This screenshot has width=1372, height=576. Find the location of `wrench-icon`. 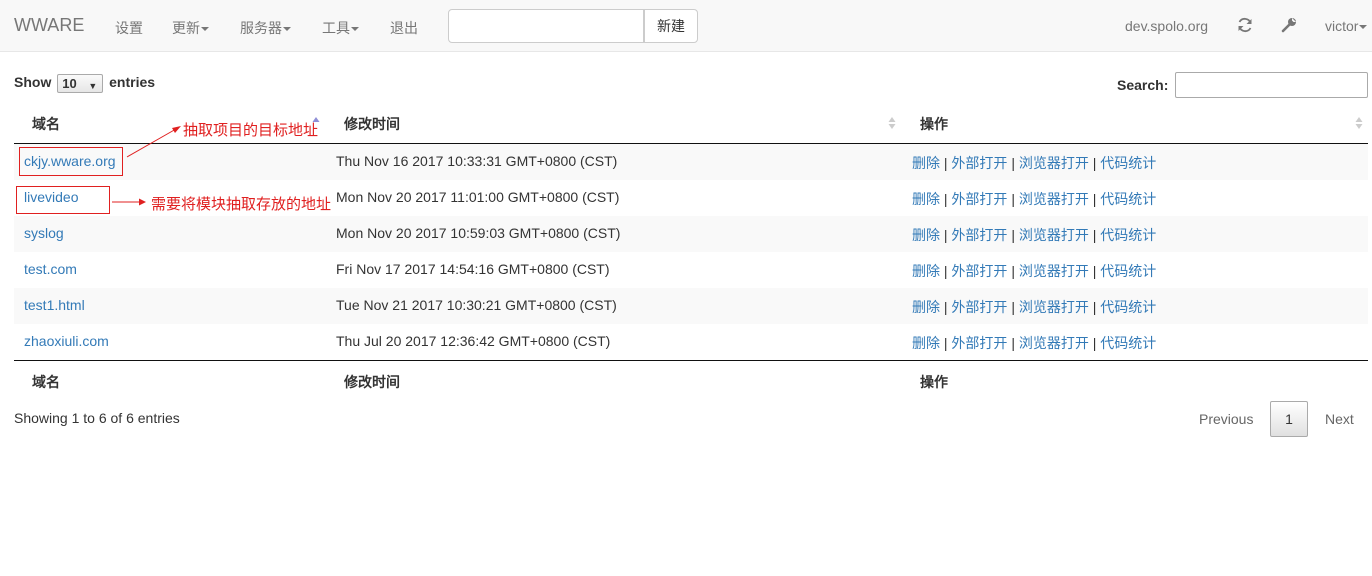

wrench-icon is located at coordinates (1289, 25).